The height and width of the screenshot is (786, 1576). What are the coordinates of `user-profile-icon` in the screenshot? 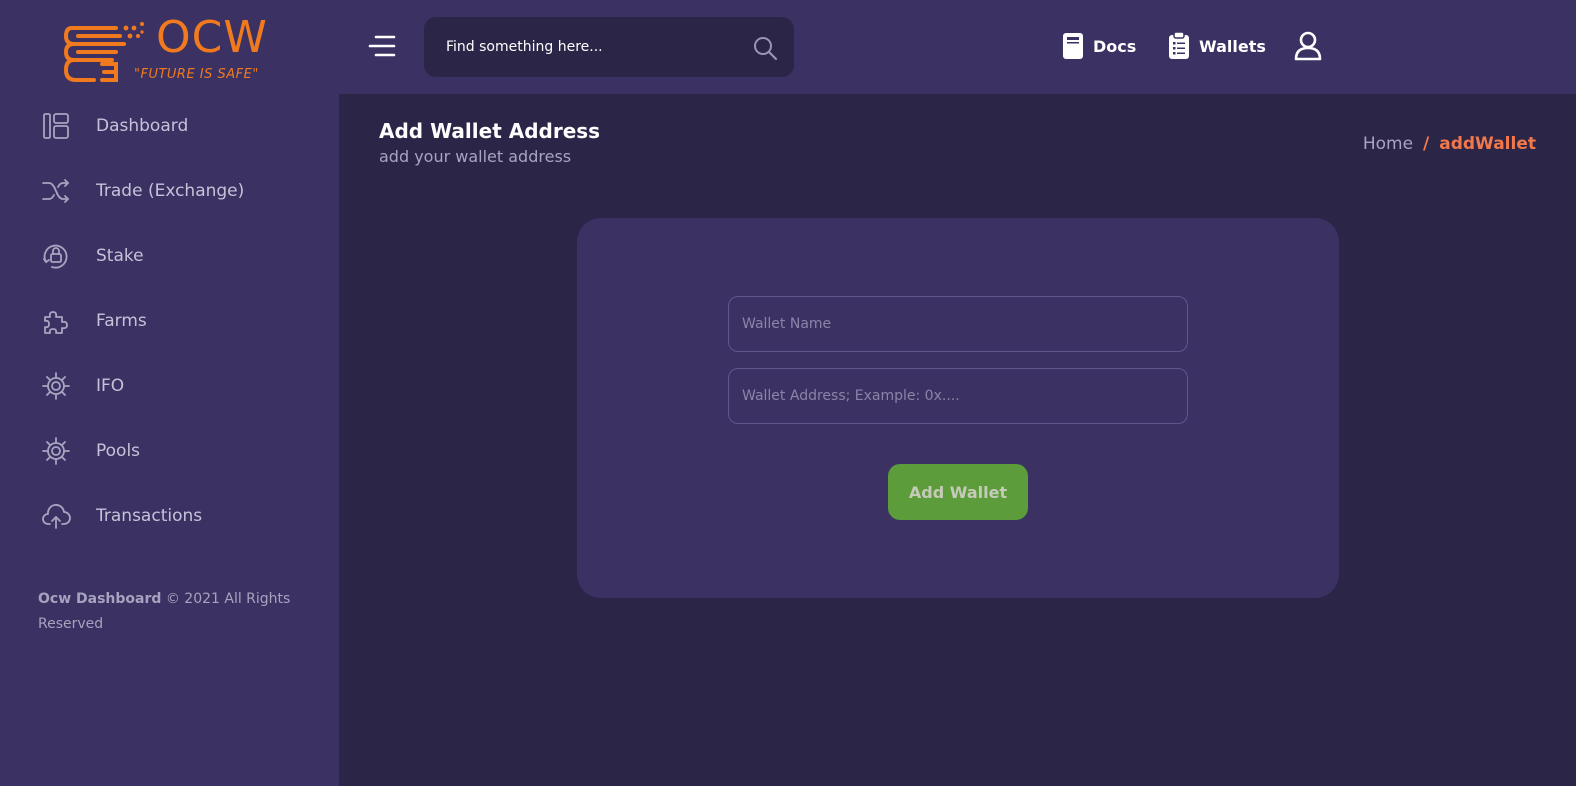 It's located at (1308, 46).